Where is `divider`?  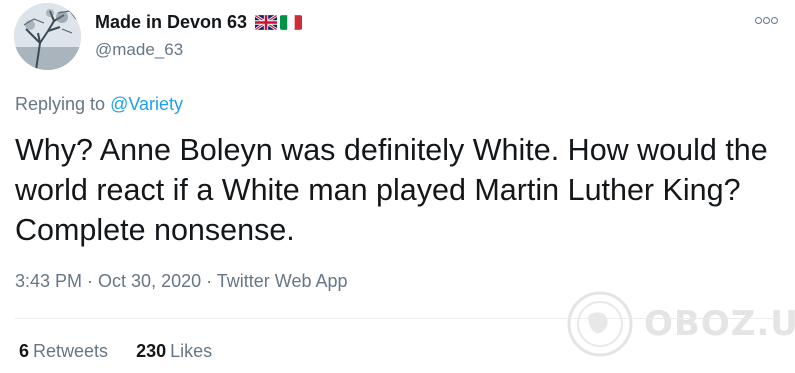
divider is located at coordinates (398, 318).